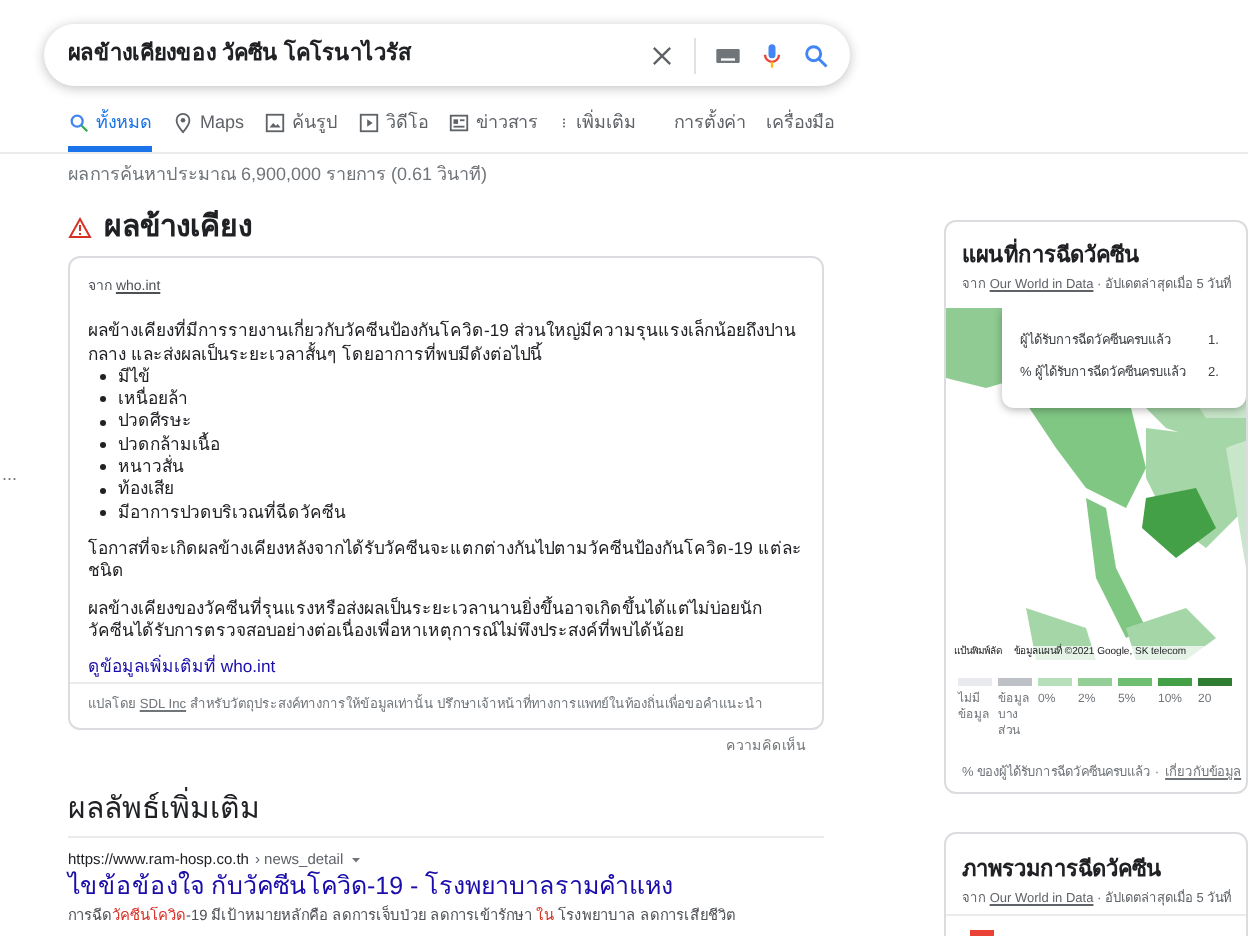 Image resolution: width=1248 pixels, height=936 pixels. What do you see at coordinates (800, 123) in the screenshot?
I see `tools-link: เครื่องมือ` at bounding box center [800, 123].